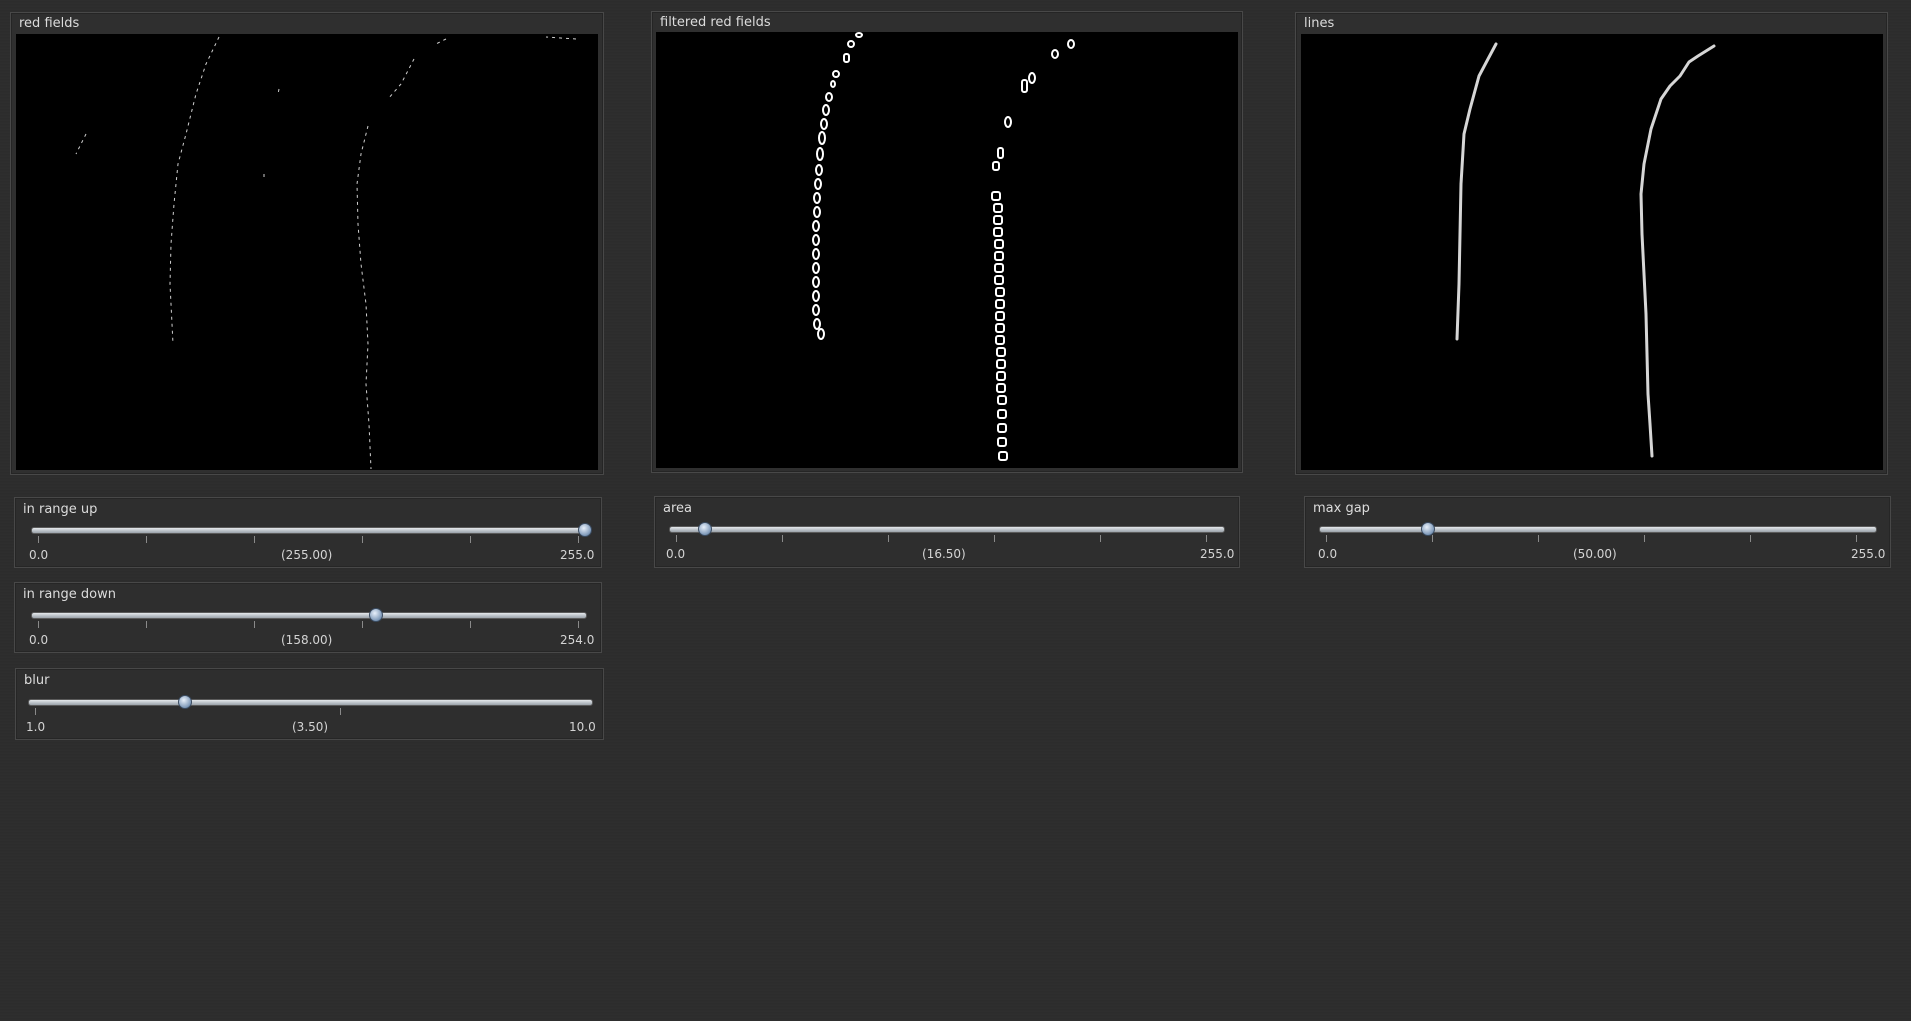  I want to click on slider-current-value: (158.00), so click(307, 640).